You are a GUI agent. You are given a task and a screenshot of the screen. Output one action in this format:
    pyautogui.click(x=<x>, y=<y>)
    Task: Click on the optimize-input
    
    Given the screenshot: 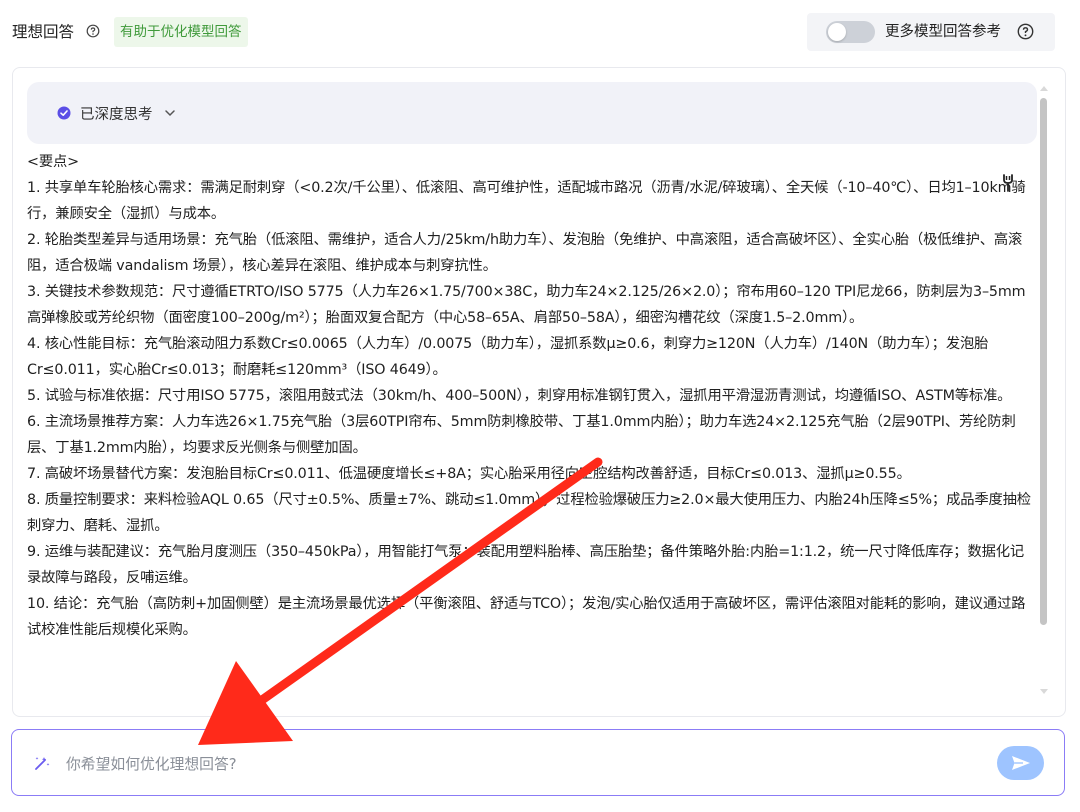 What is the action you would take?
    pyautogui.click(x=516, y=764)
    